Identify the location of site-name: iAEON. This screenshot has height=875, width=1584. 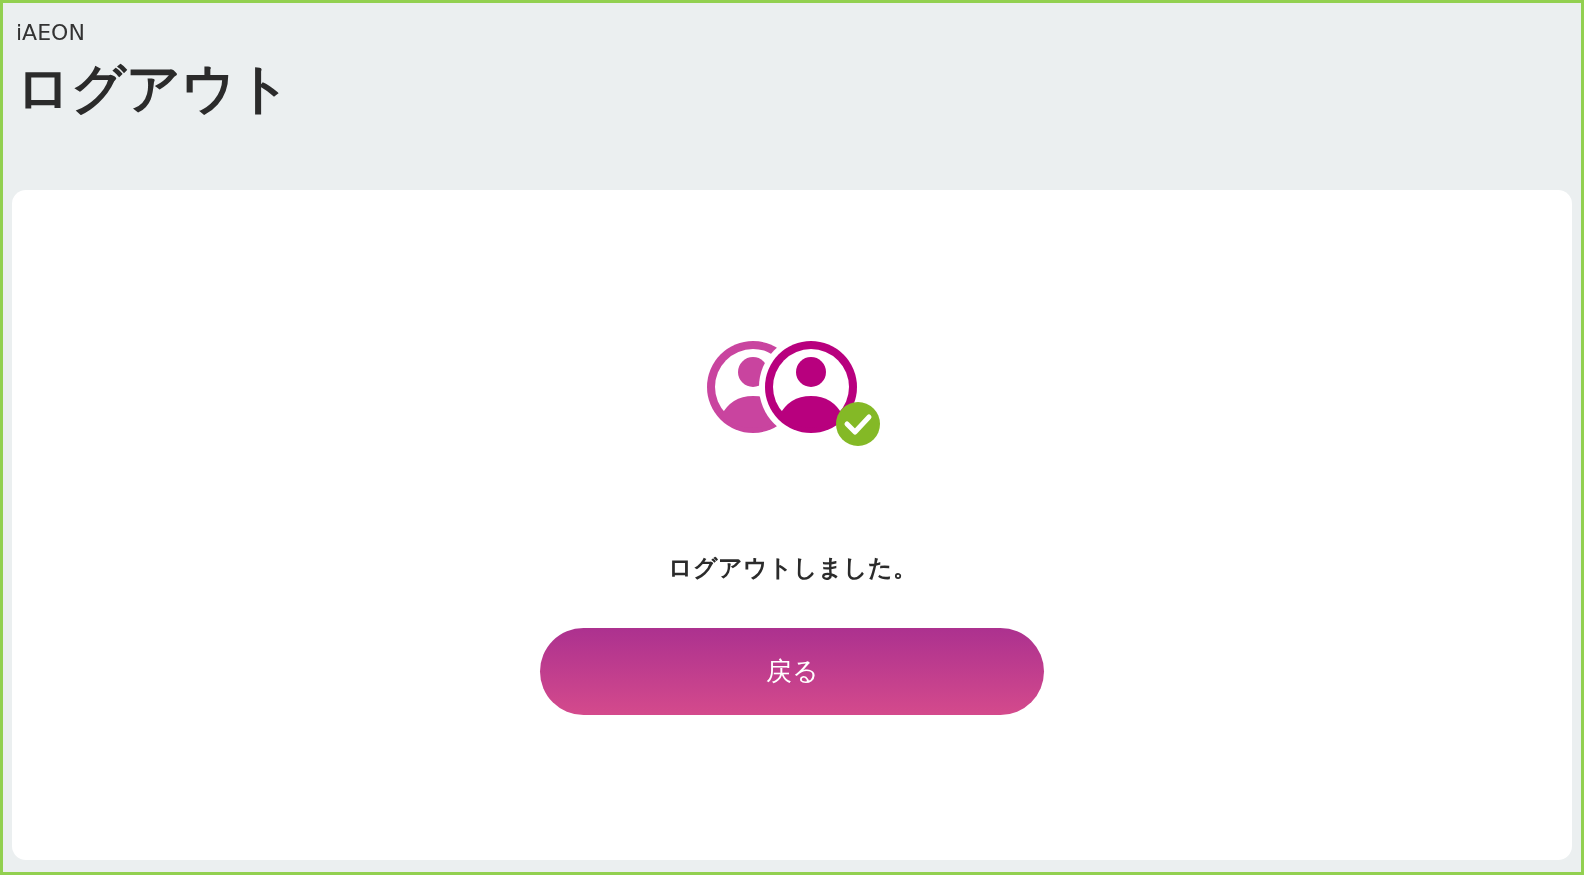
(51, 33).